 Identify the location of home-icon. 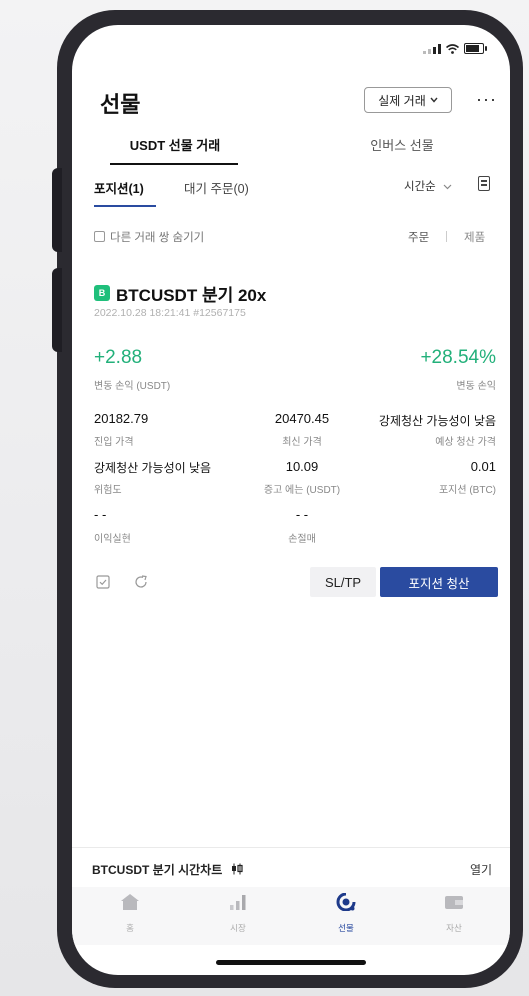
(130, 902).